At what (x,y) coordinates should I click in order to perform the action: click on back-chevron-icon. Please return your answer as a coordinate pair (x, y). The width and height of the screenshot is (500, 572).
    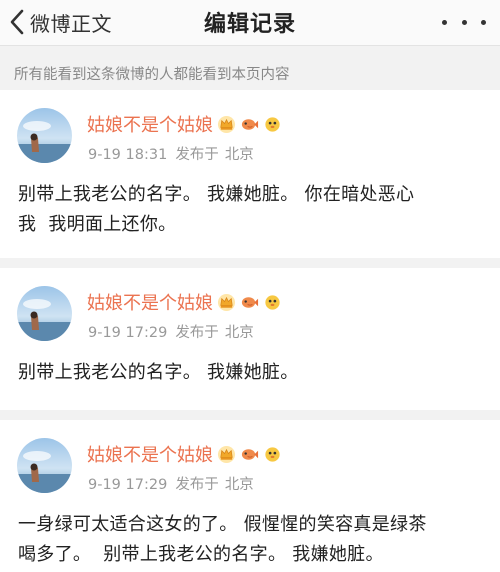
    Looking at the image, I should click on (17, 22).